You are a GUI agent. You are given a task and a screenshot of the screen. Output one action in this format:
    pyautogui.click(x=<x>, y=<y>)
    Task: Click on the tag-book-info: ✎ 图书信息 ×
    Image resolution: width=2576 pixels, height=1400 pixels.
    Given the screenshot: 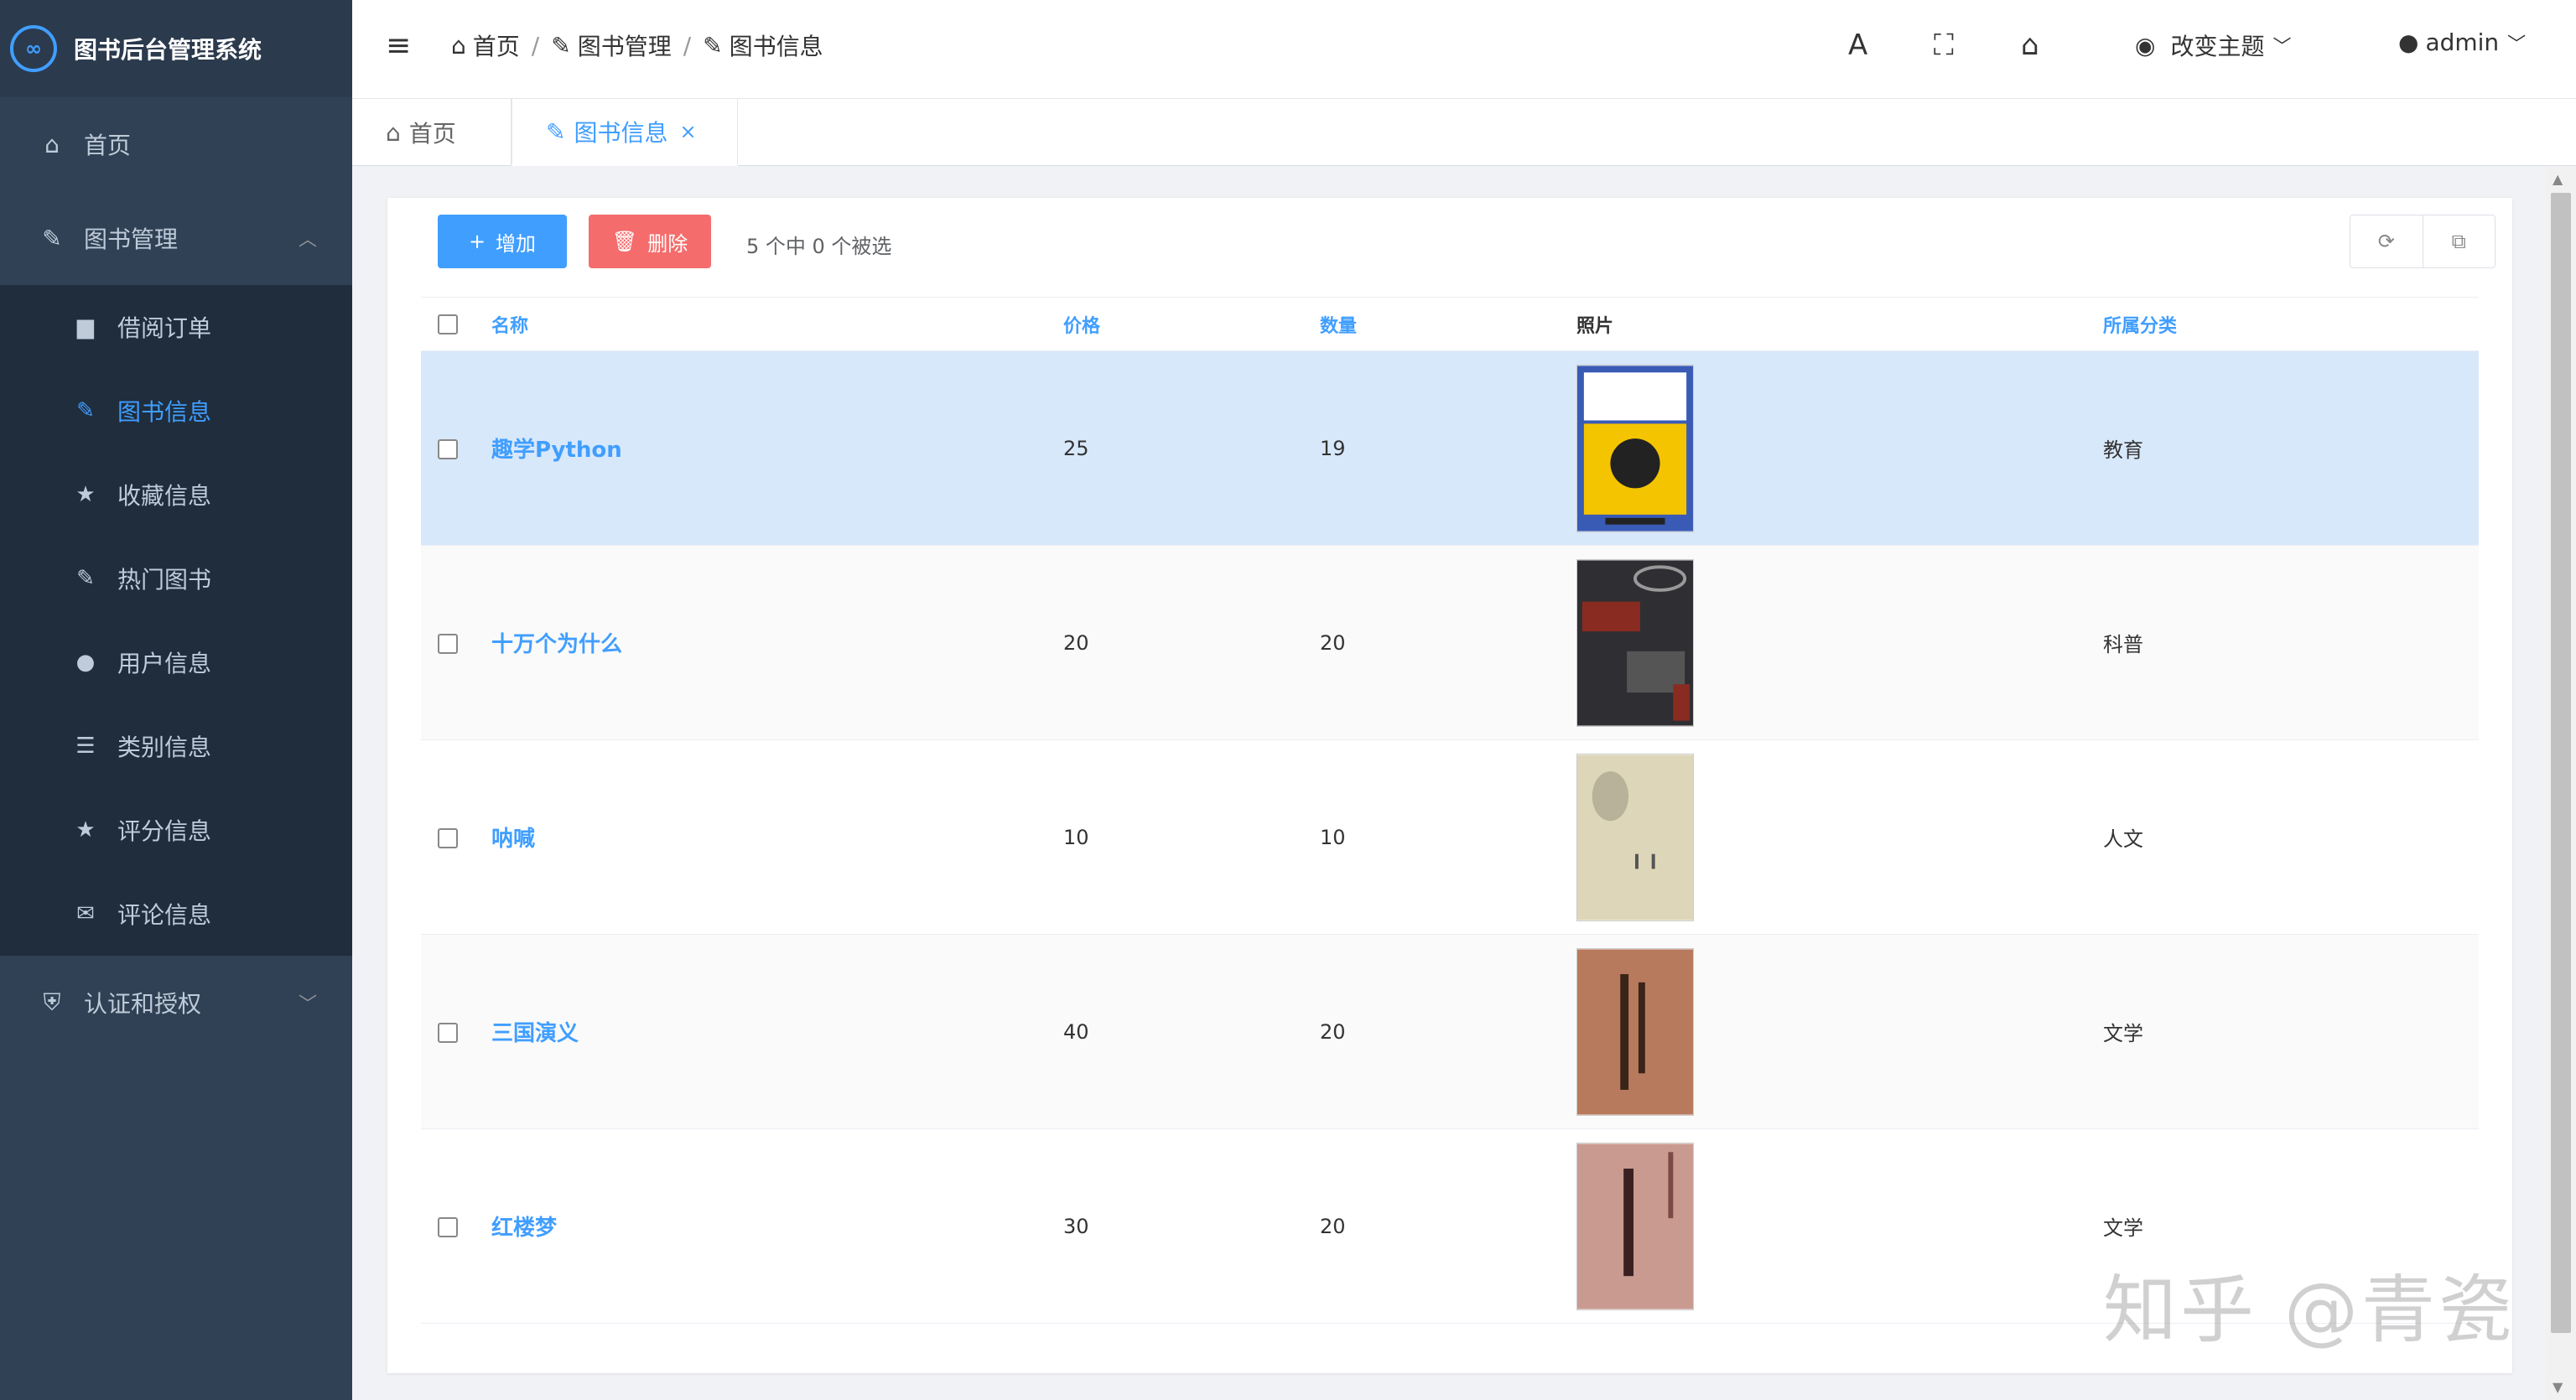 What is the action you would take?
    pyautogui.click(x=625, y=132)
    